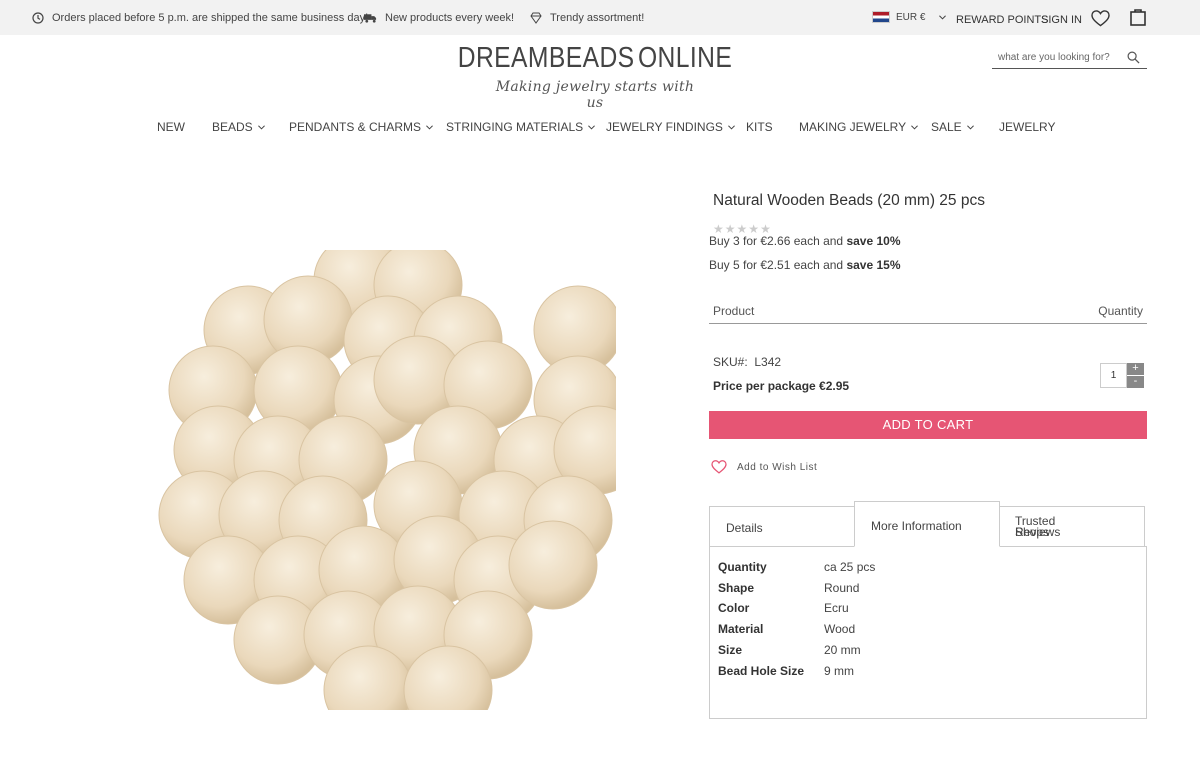 The width and height of the screenshot is (1200, 774). What do you see at coordinates (928, 425) in the screenshot?
I see `add-to-cart-button: ADD TO CART` at bounding box center [928, 425].